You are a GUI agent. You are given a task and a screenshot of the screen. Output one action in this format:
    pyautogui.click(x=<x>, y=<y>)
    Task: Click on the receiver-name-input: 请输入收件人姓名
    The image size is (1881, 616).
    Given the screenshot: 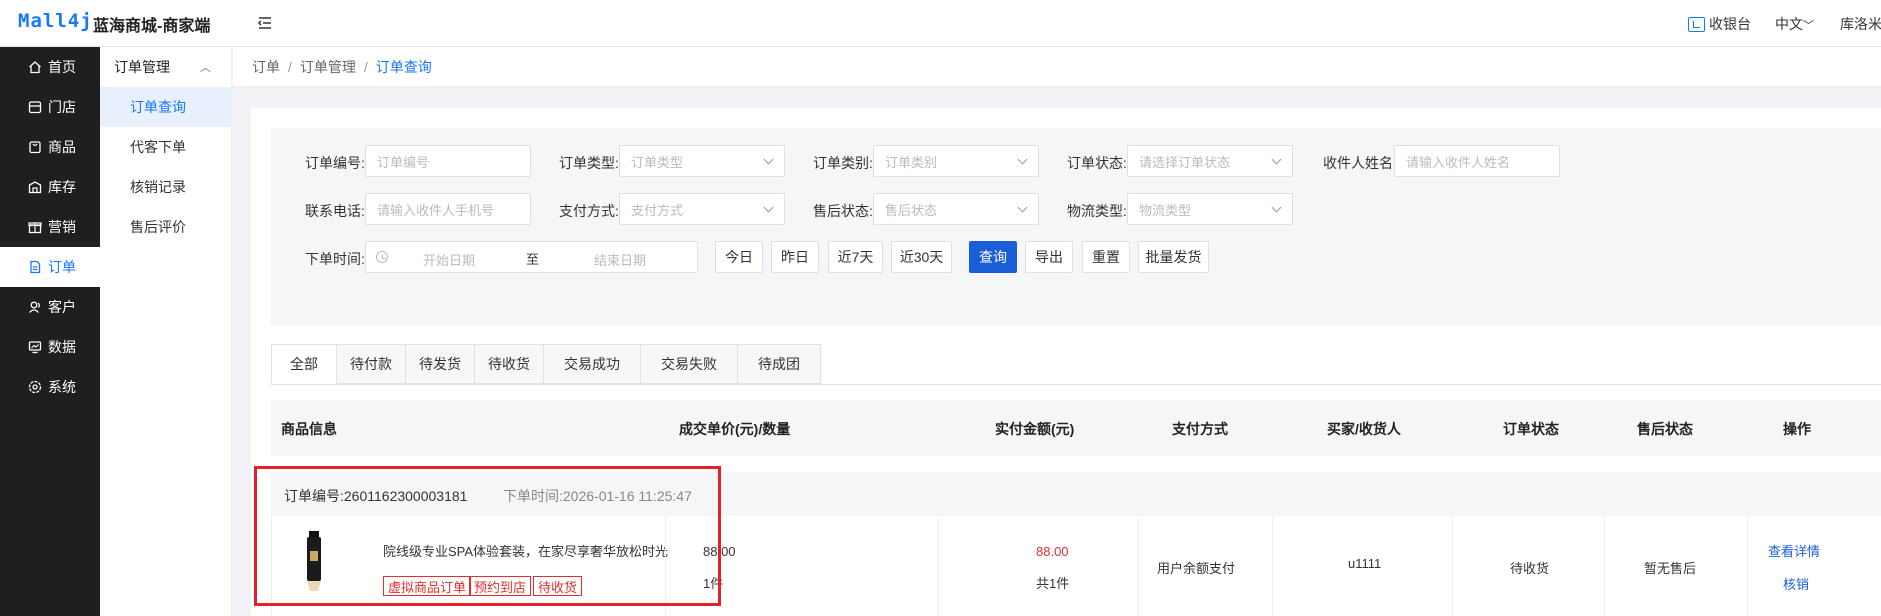 What is the action you would take?
    pyautogui.click(x=1477, y=161)
    